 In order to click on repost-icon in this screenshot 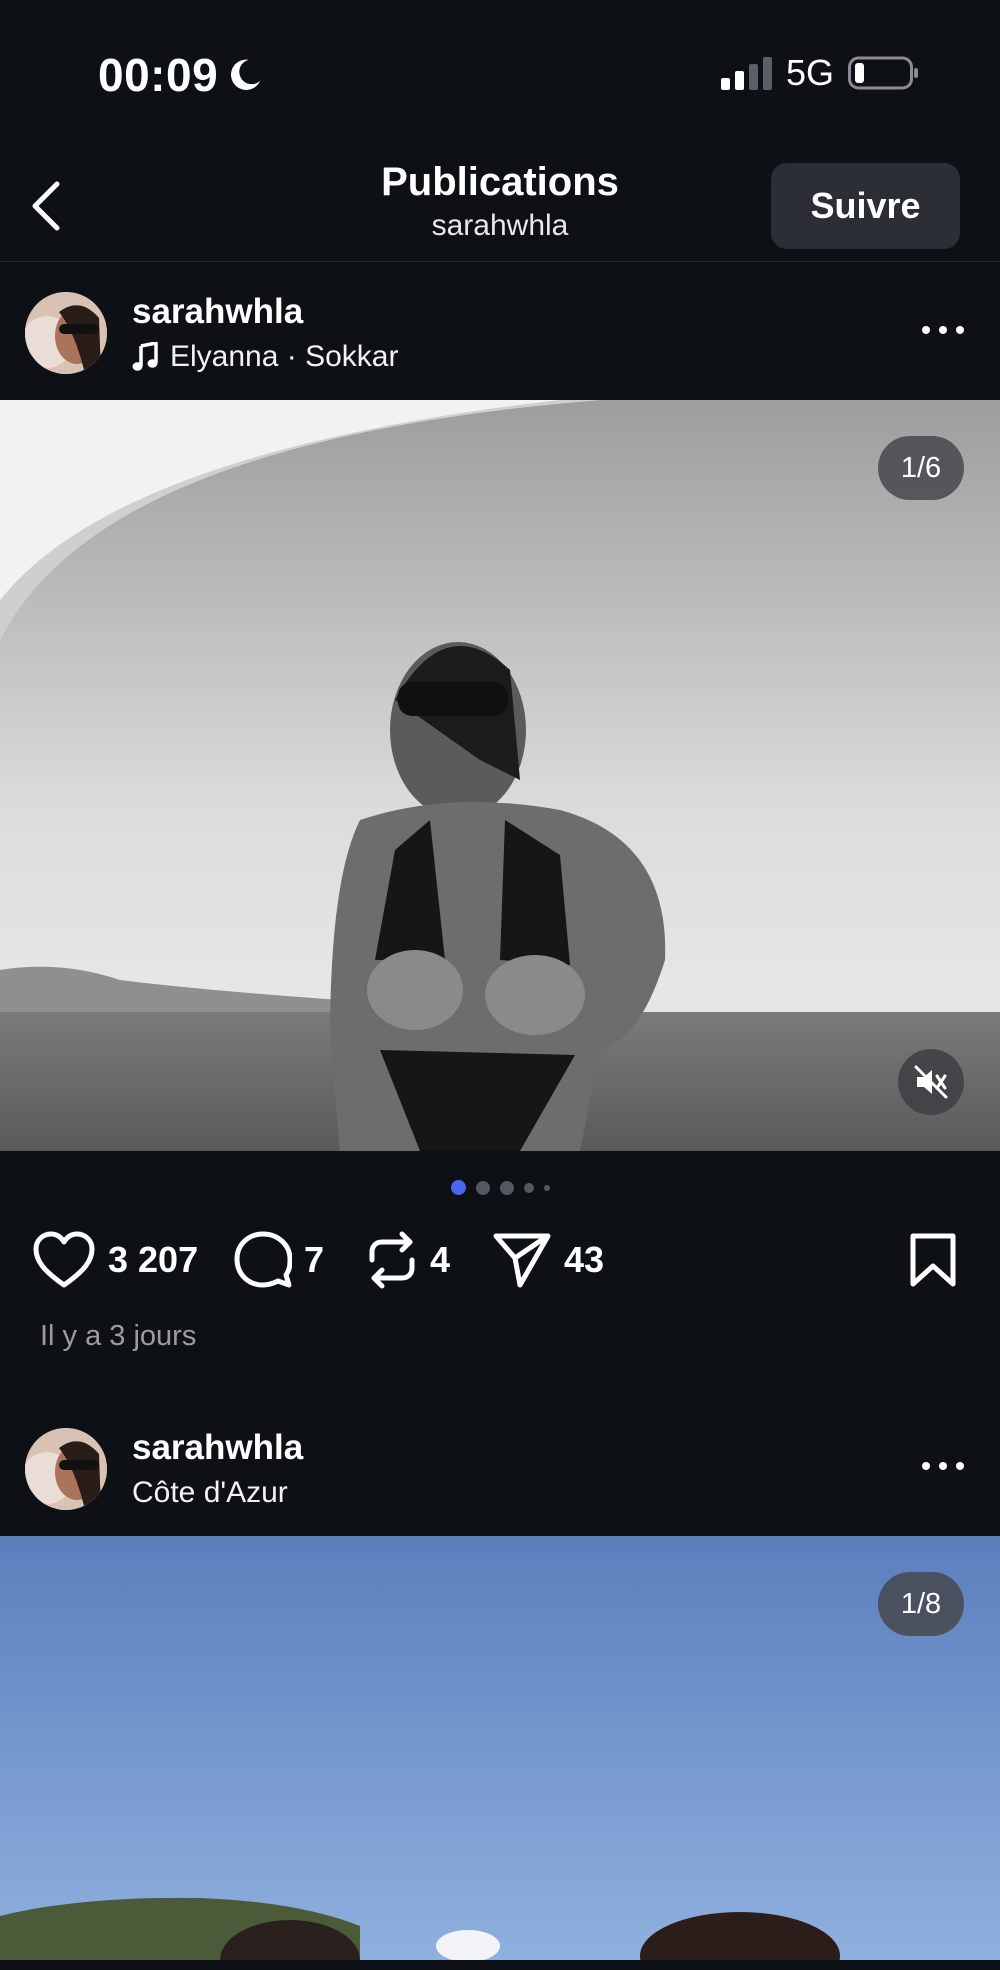, I will do `click(392, 1260)`.